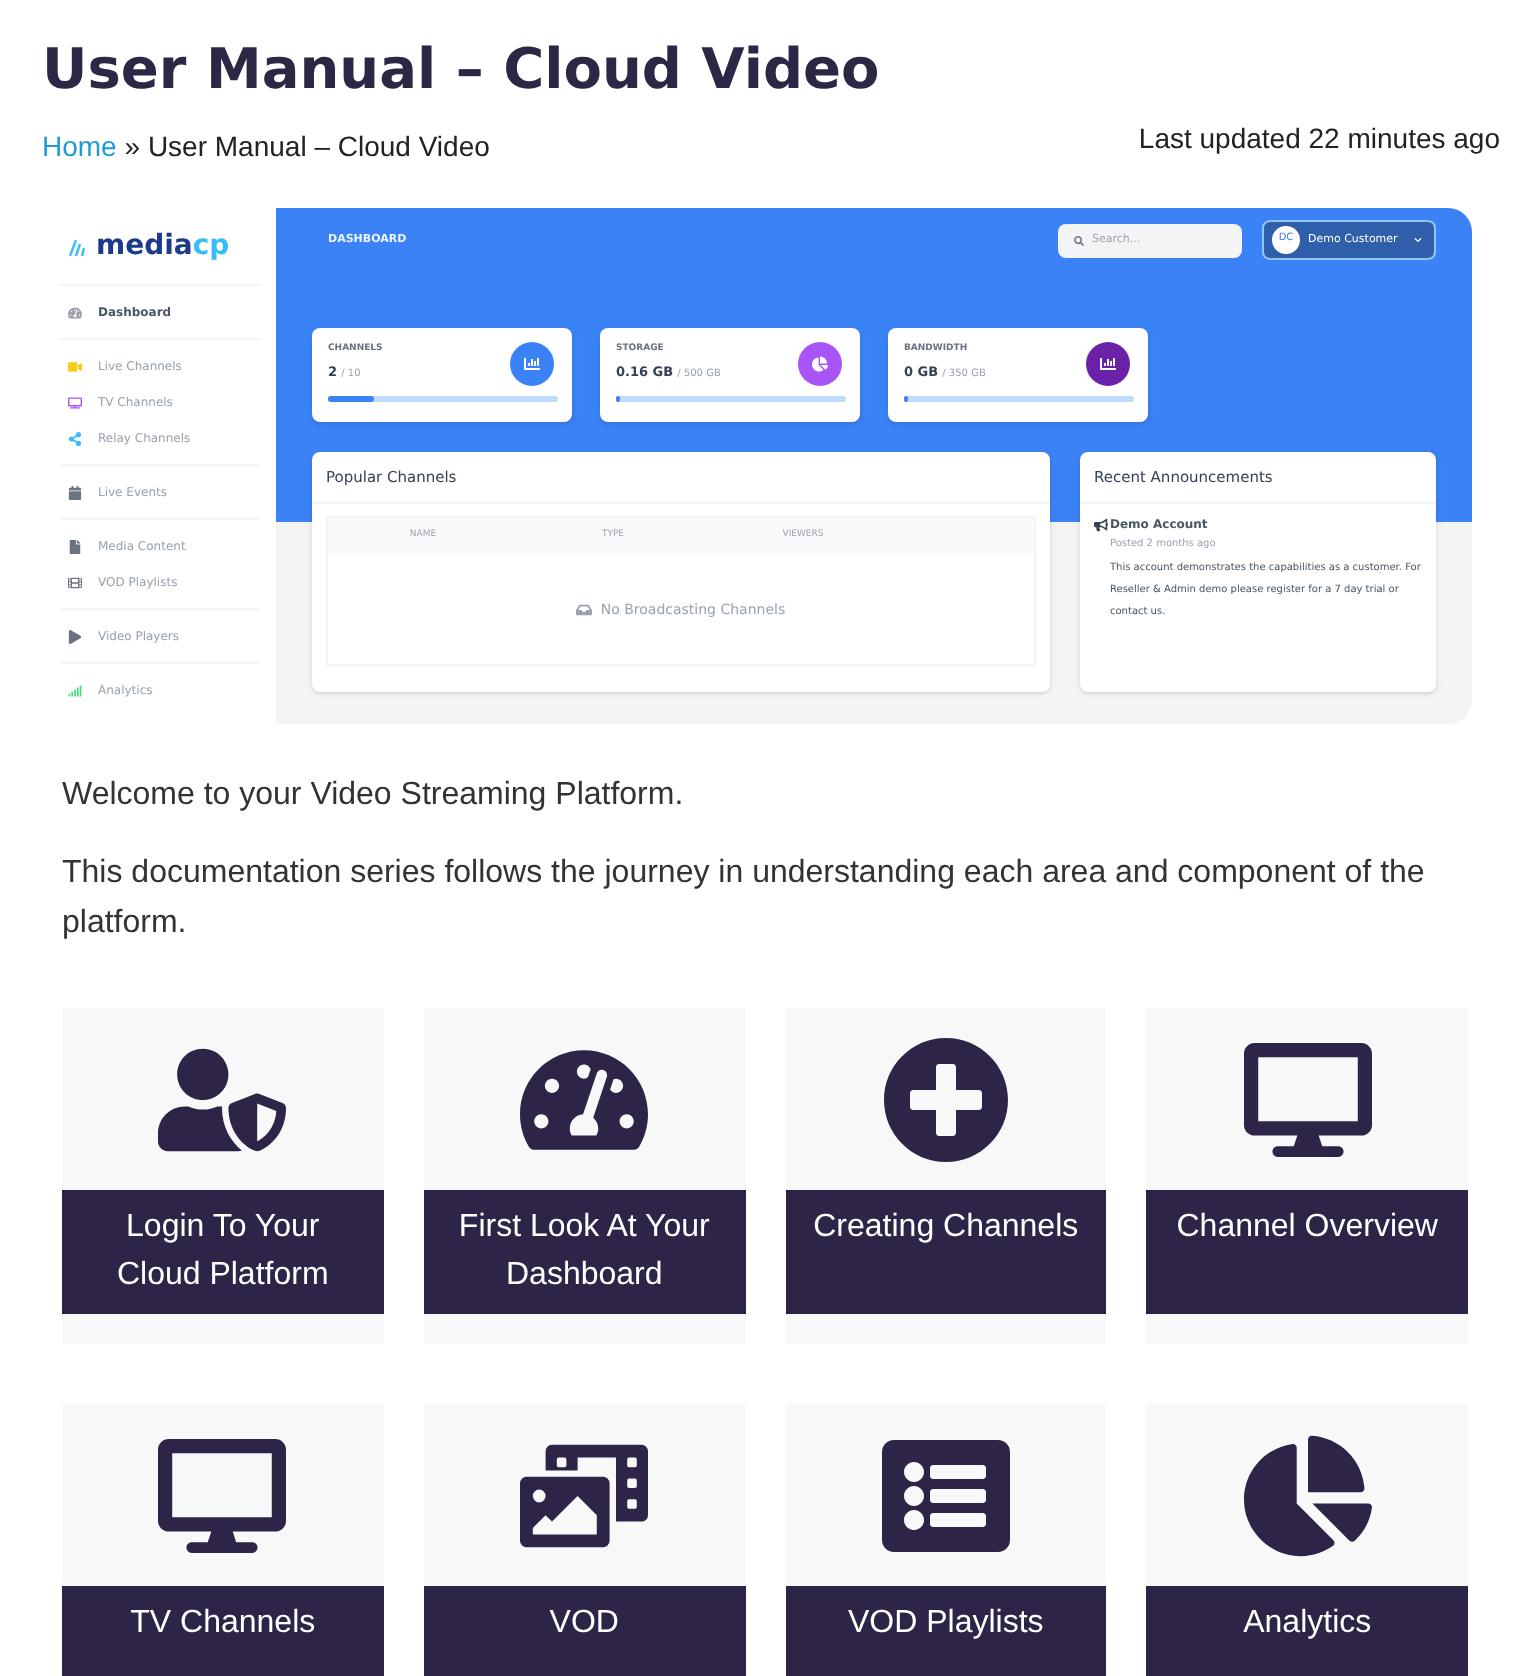 This screenshot has height=1676, width=1530. What do you see at coordinates (1101, 525) in the screenshot?
I see `megaphone-icon` at bounding box center [1101, 525].